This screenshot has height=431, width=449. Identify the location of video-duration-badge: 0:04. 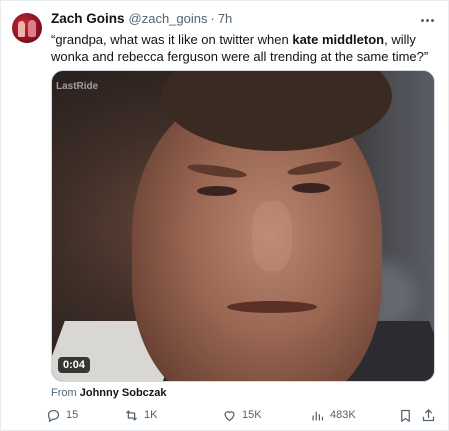
(74, 365).